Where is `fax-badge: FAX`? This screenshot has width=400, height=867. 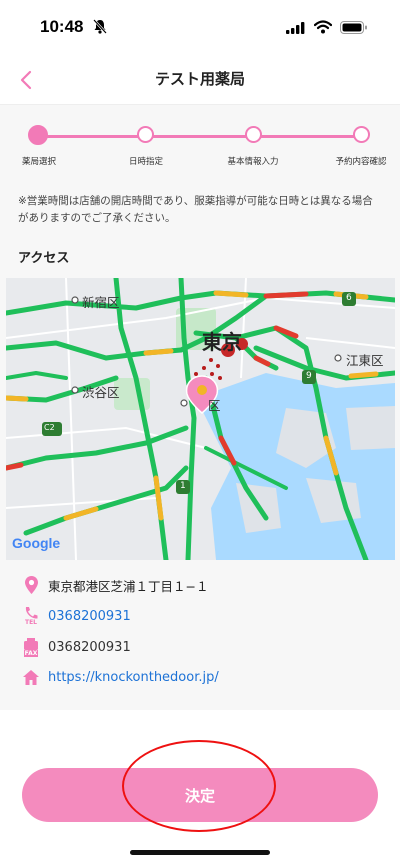
fax-badge: FAX is located at coordinates (31, 653).